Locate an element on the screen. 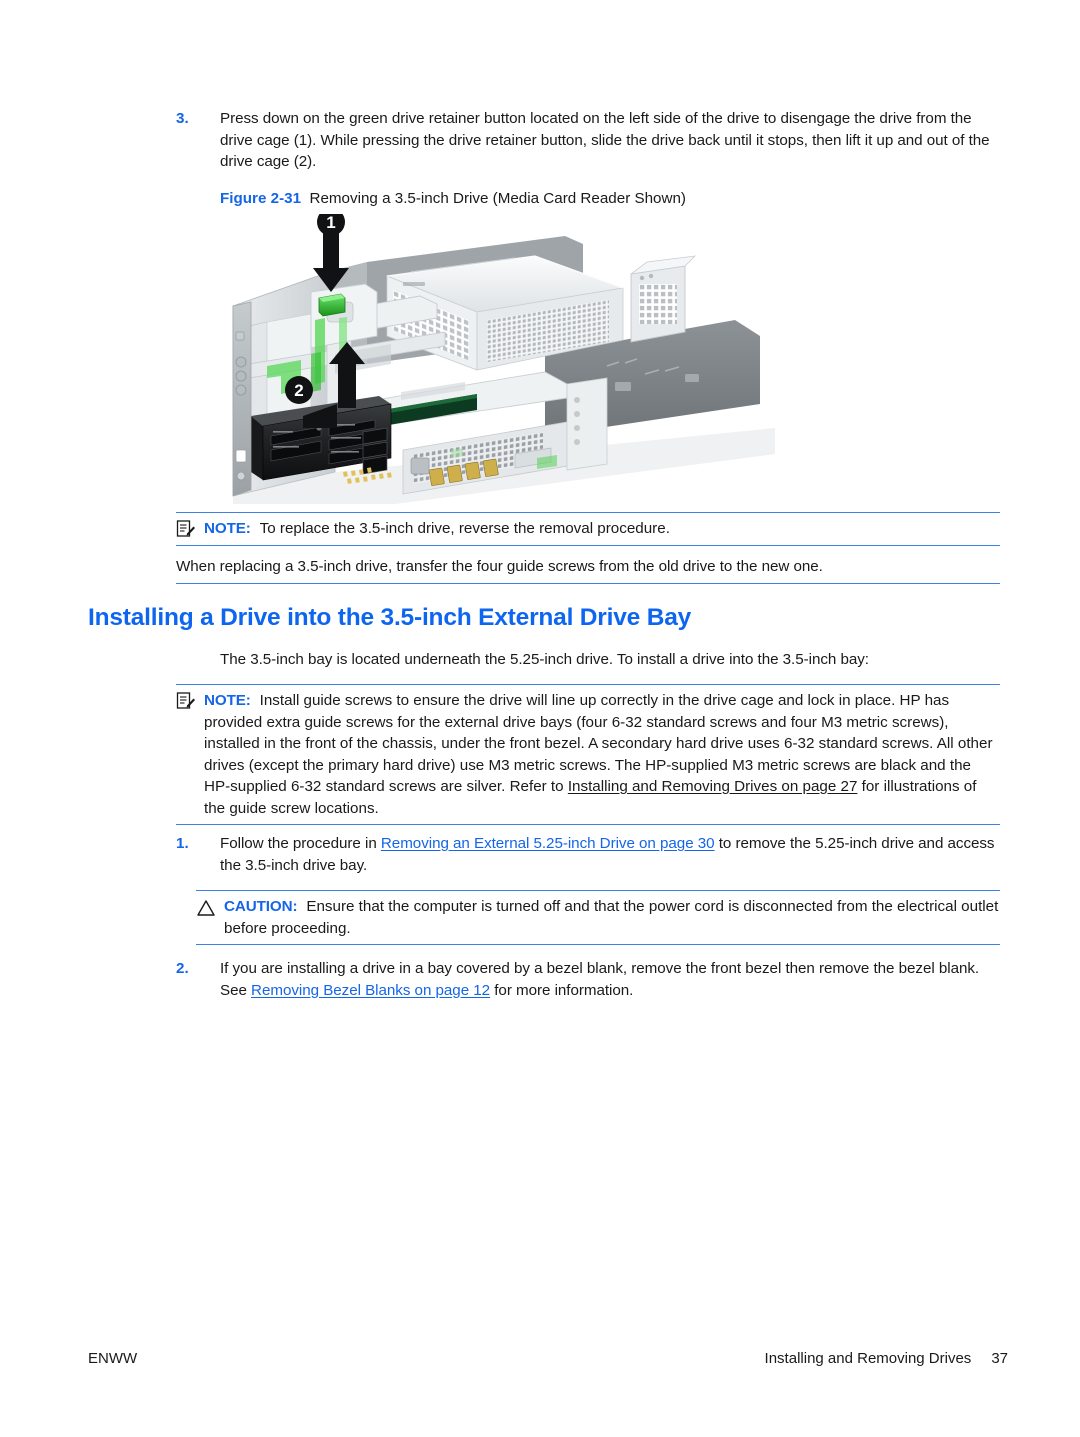 The width and height of the screenshot is (1080, 1437). figure-image-removing-3.5-inch-drive: 1 2 is located at coordinates (495, 359).